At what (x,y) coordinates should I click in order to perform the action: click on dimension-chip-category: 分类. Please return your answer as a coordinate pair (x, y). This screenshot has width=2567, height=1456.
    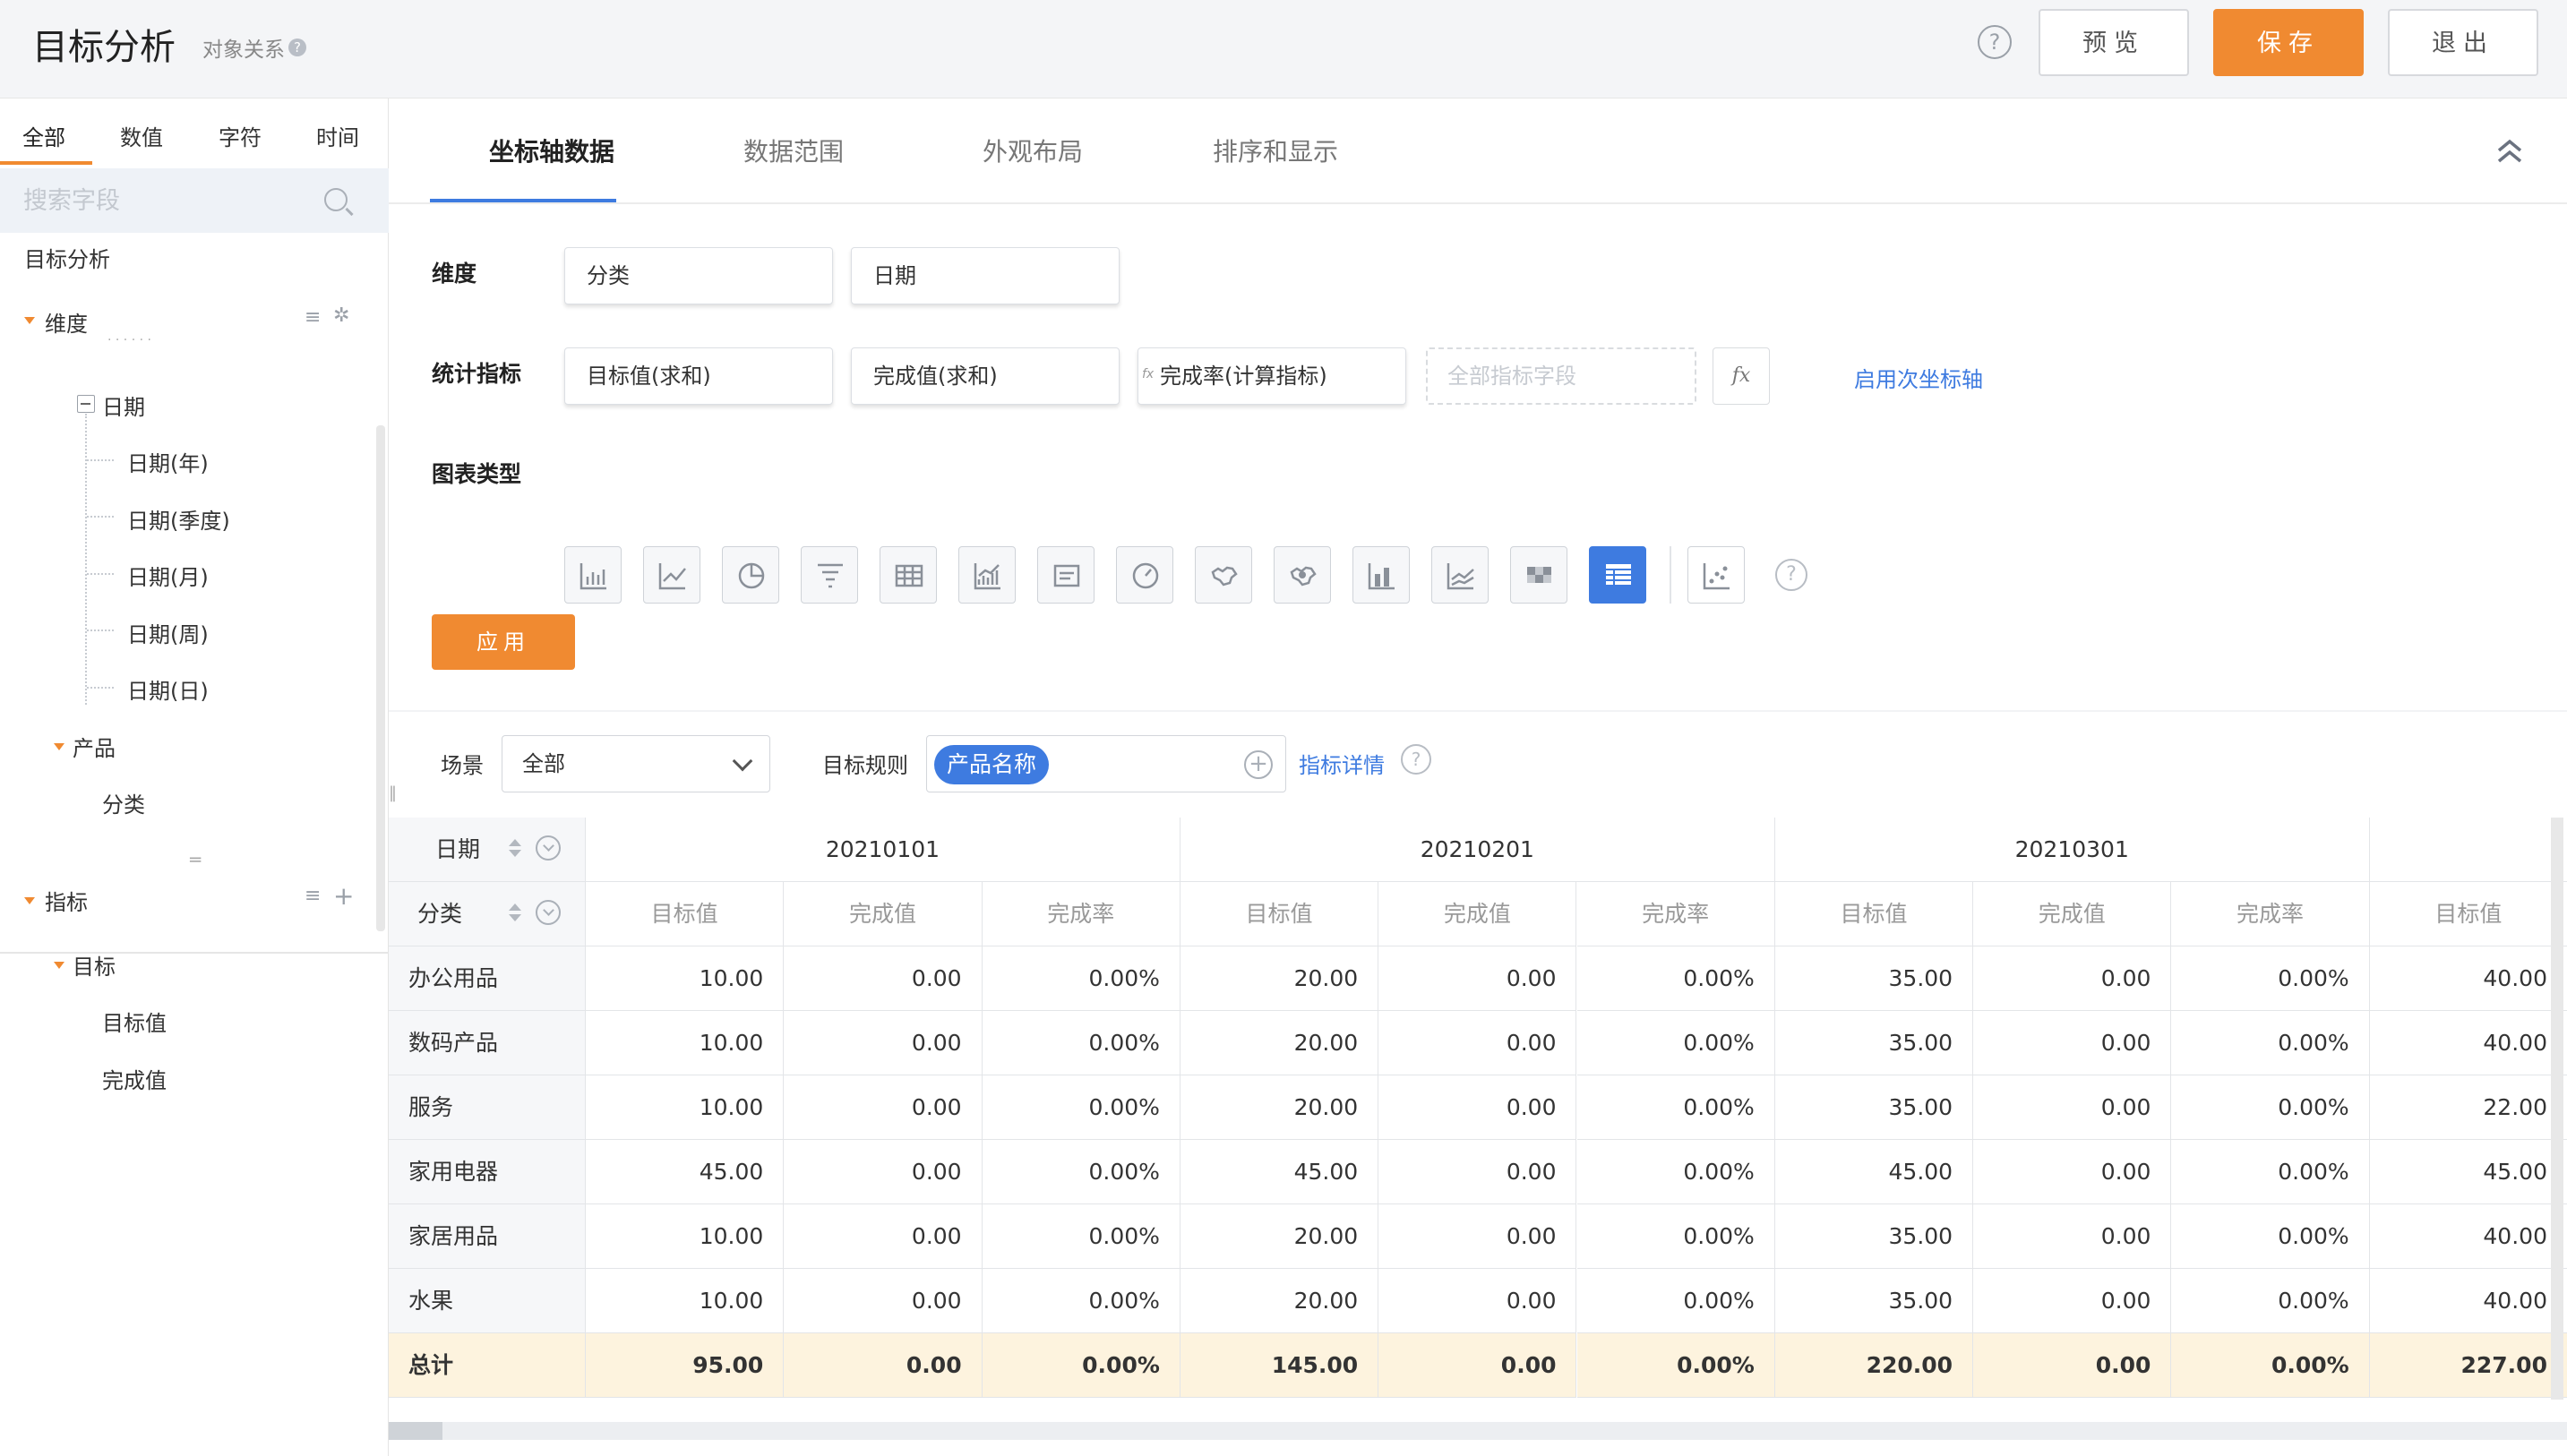
    Looking at the image, I should click on (698, 275).